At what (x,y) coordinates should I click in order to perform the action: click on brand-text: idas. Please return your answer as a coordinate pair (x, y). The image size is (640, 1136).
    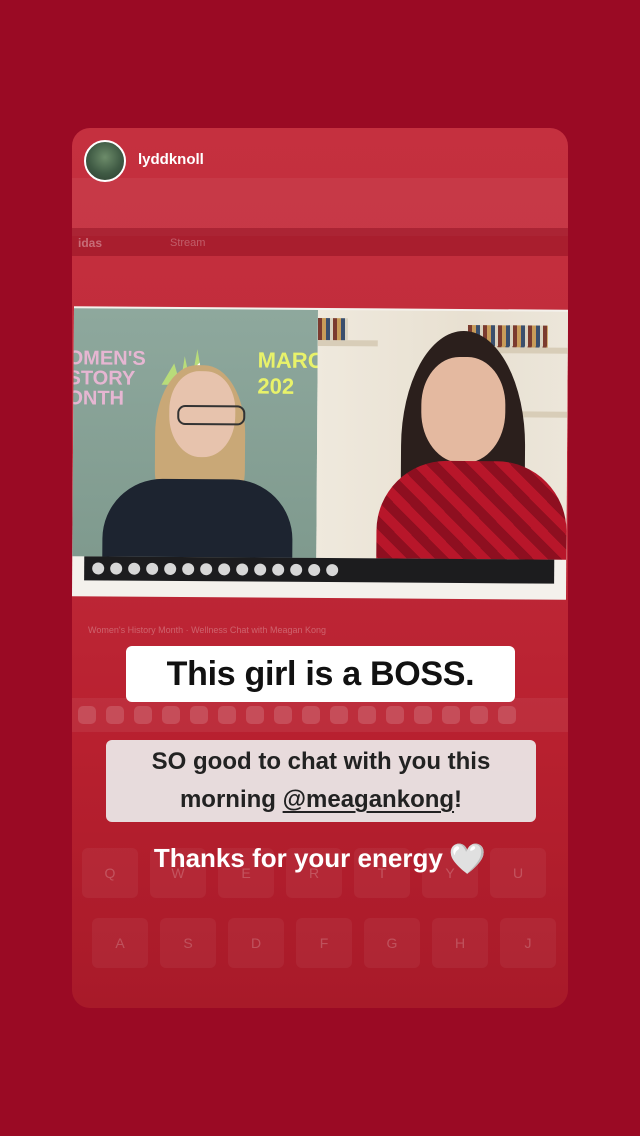
    Looking at the image, I should click on (90, 243).